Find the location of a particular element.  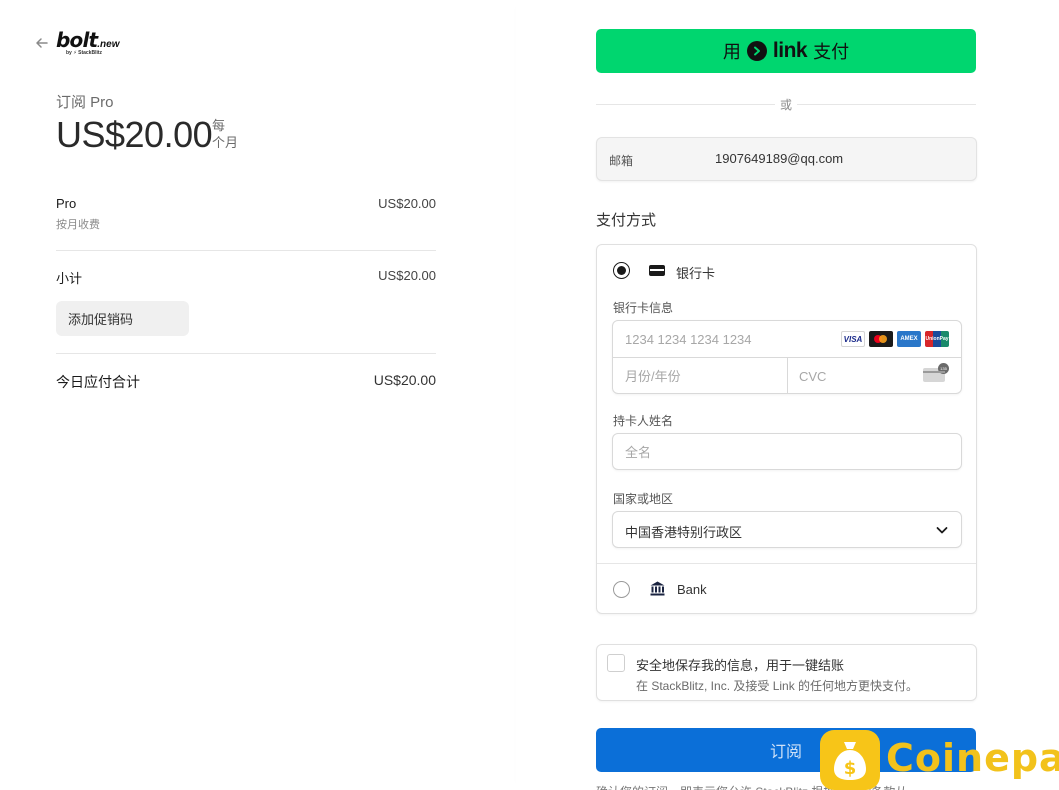

watermark-text: Coinepay is located at coordinates (972, 758).